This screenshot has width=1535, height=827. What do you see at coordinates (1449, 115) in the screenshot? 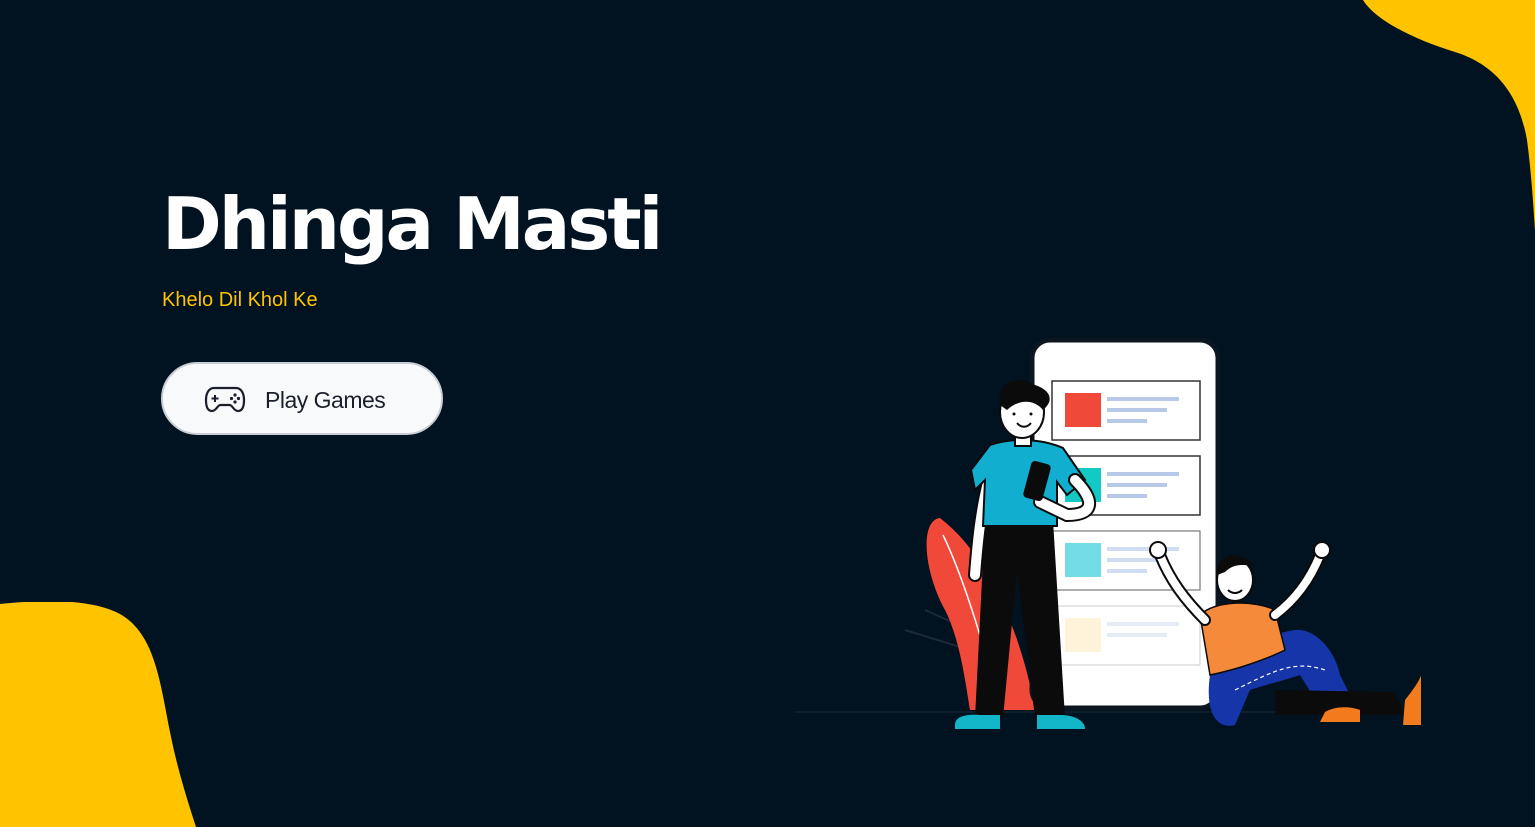
I see `decorative-blob-top-right` at bounding box center [1449, 115].